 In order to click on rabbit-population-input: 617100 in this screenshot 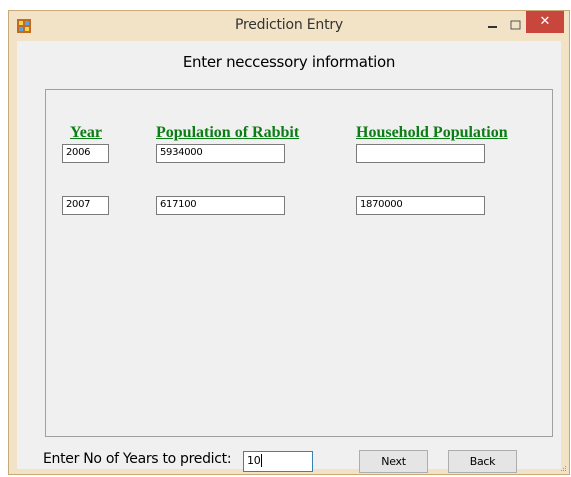, I will do `click(220, 205)`.